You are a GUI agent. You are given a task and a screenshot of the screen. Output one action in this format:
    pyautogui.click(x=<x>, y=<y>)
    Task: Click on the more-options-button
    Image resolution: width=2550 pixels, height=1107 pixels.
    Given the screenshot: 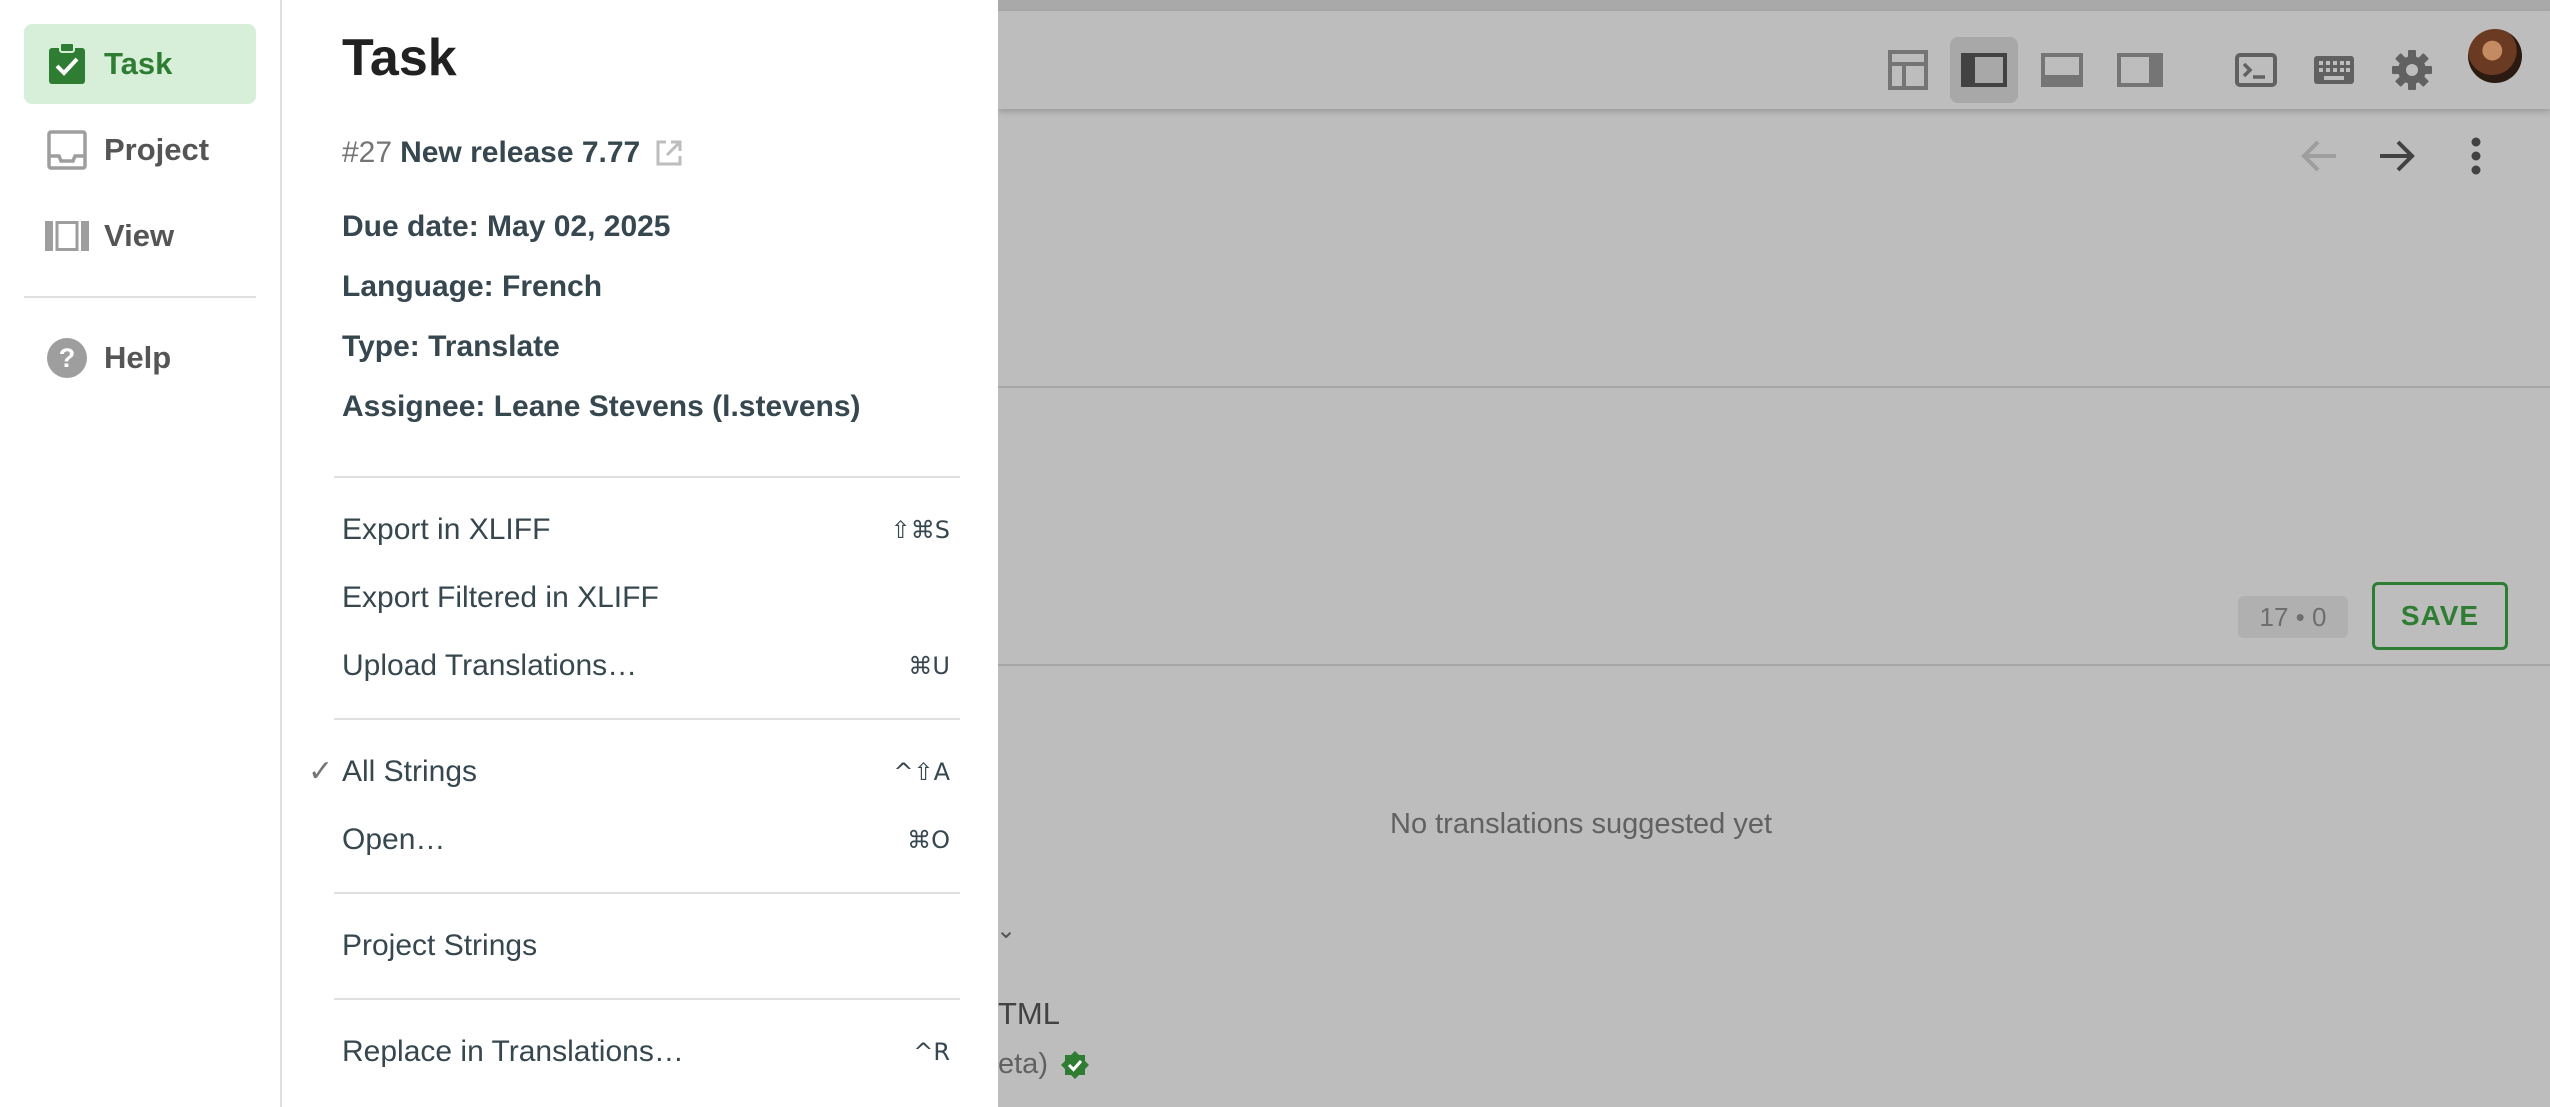 What is the action you would take?
    pyautogui.click(x=2476, y=156)
    